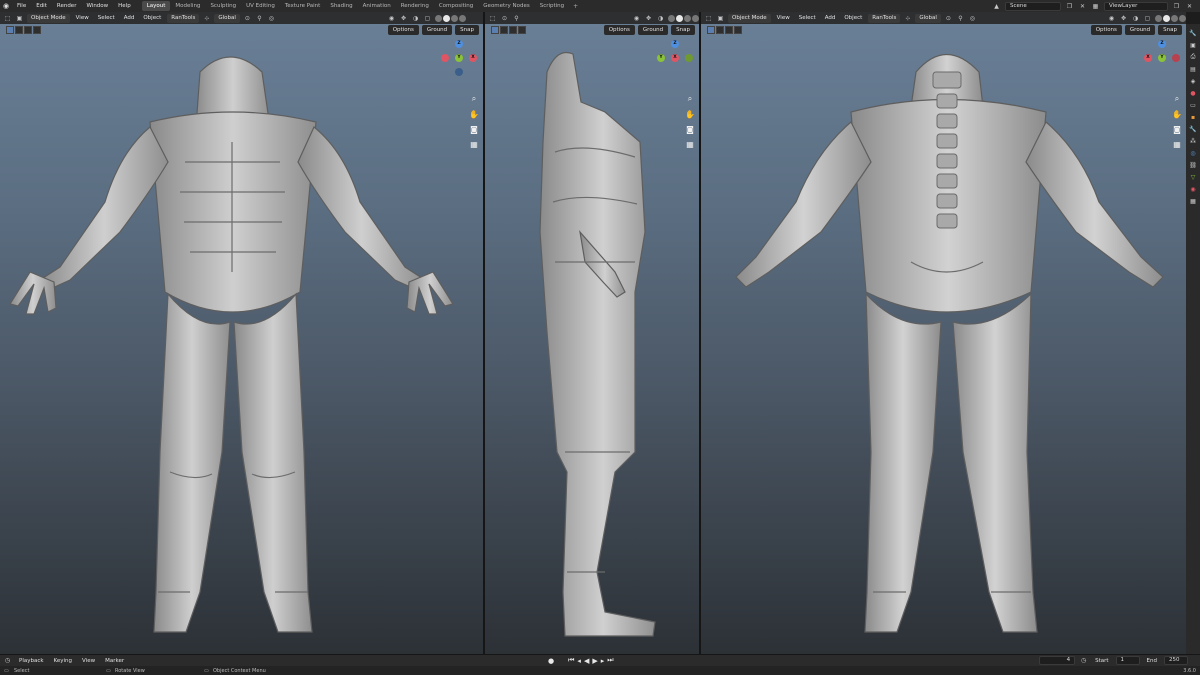 This screenshot has height=675, width=1200. Describe the element at coordinates (1082, 6) in the screenshot. I see `delete-scene-icon: ✕` at that location.